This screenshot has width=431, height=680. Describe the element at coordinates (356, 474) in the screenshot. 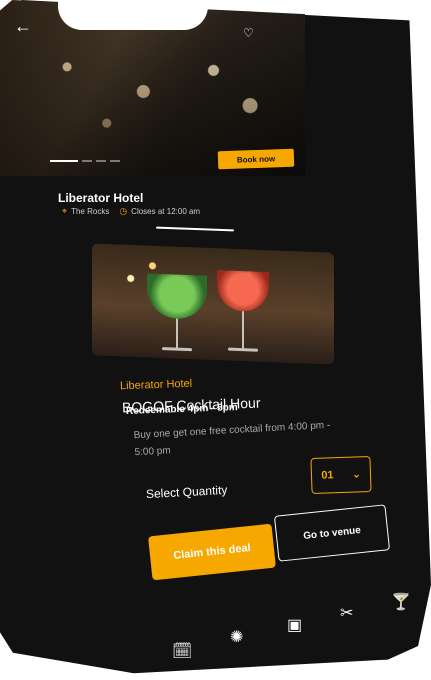

I see `chevron-down-icon: ⌄` at that location.